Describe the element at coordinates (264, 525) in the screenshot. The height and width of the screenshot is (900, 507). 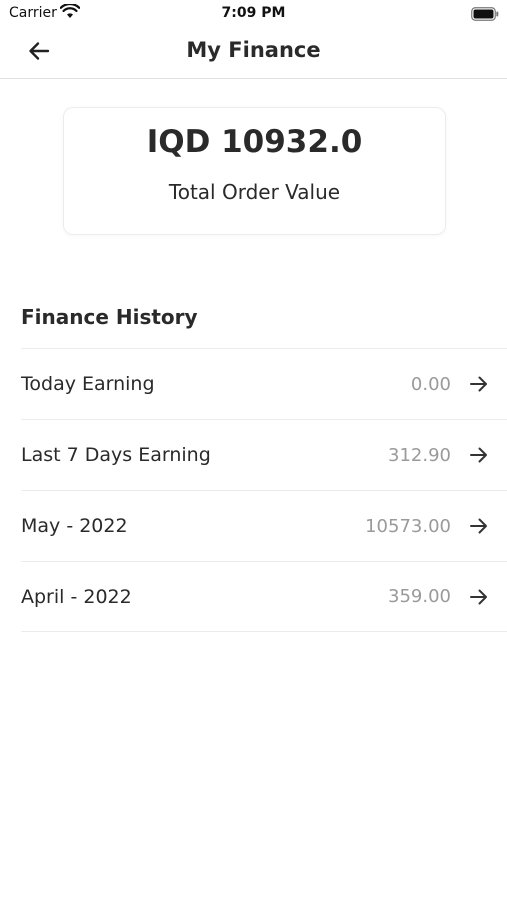
I see `history-row-may-2022: May - 2022 10573.00` at that location.